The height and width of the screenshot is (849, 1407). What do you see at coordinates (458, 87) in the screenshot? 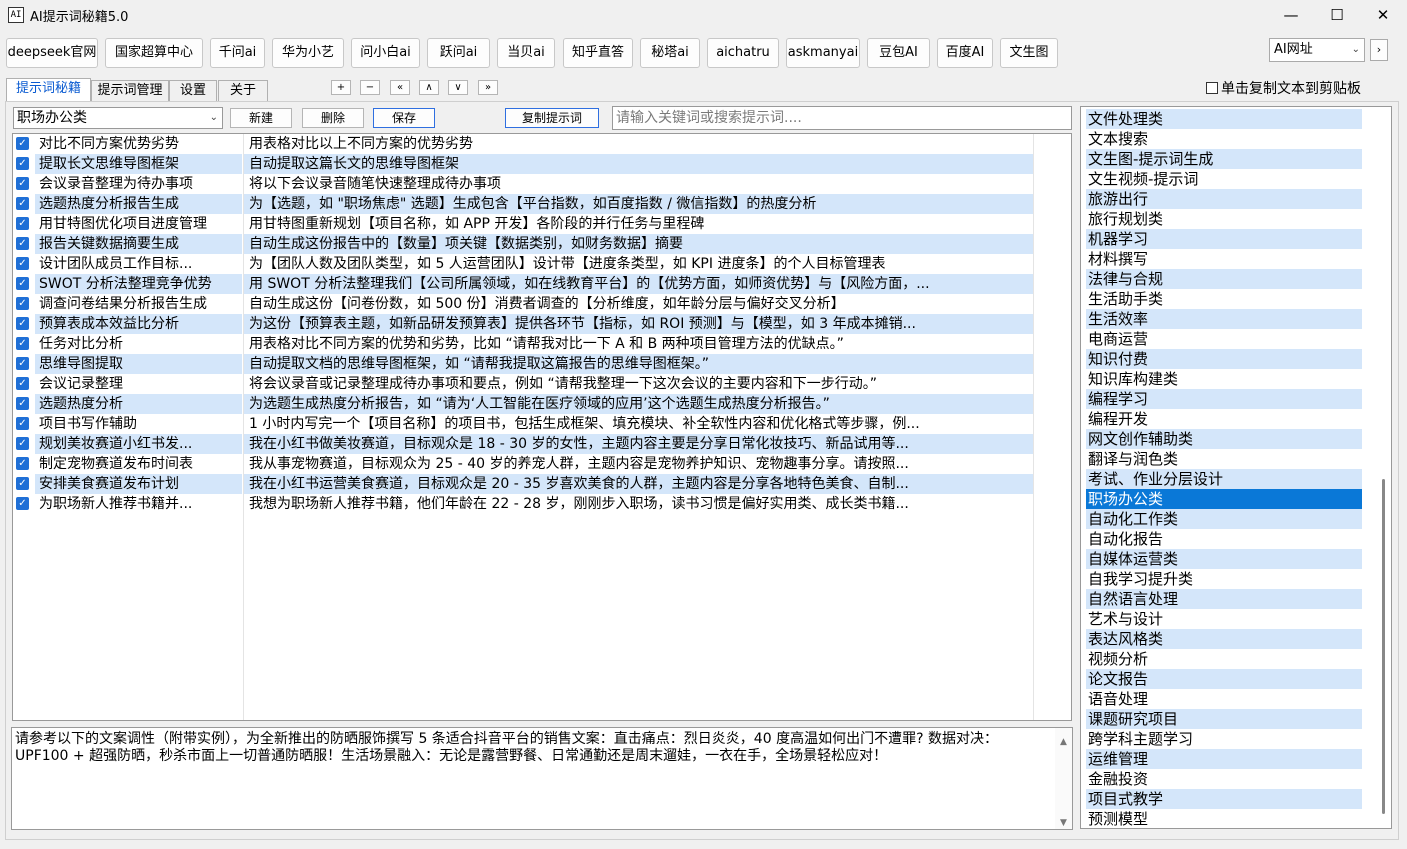
I see `move-down-button: ∨` at bounding box center [458, 87].